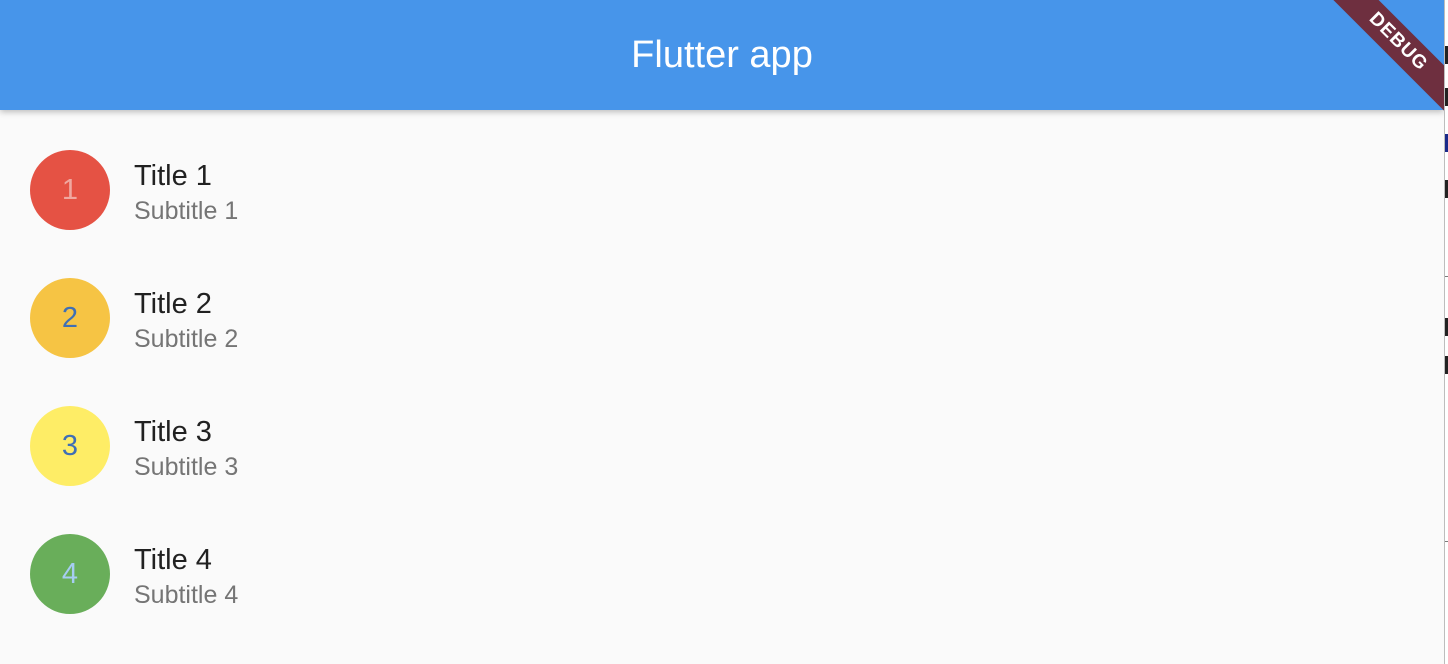 Image resolution: width=1448 pixels, height=664 pixels. I want to click on list-item-text: Title 1 Subtitle 1, so click(186, 193).